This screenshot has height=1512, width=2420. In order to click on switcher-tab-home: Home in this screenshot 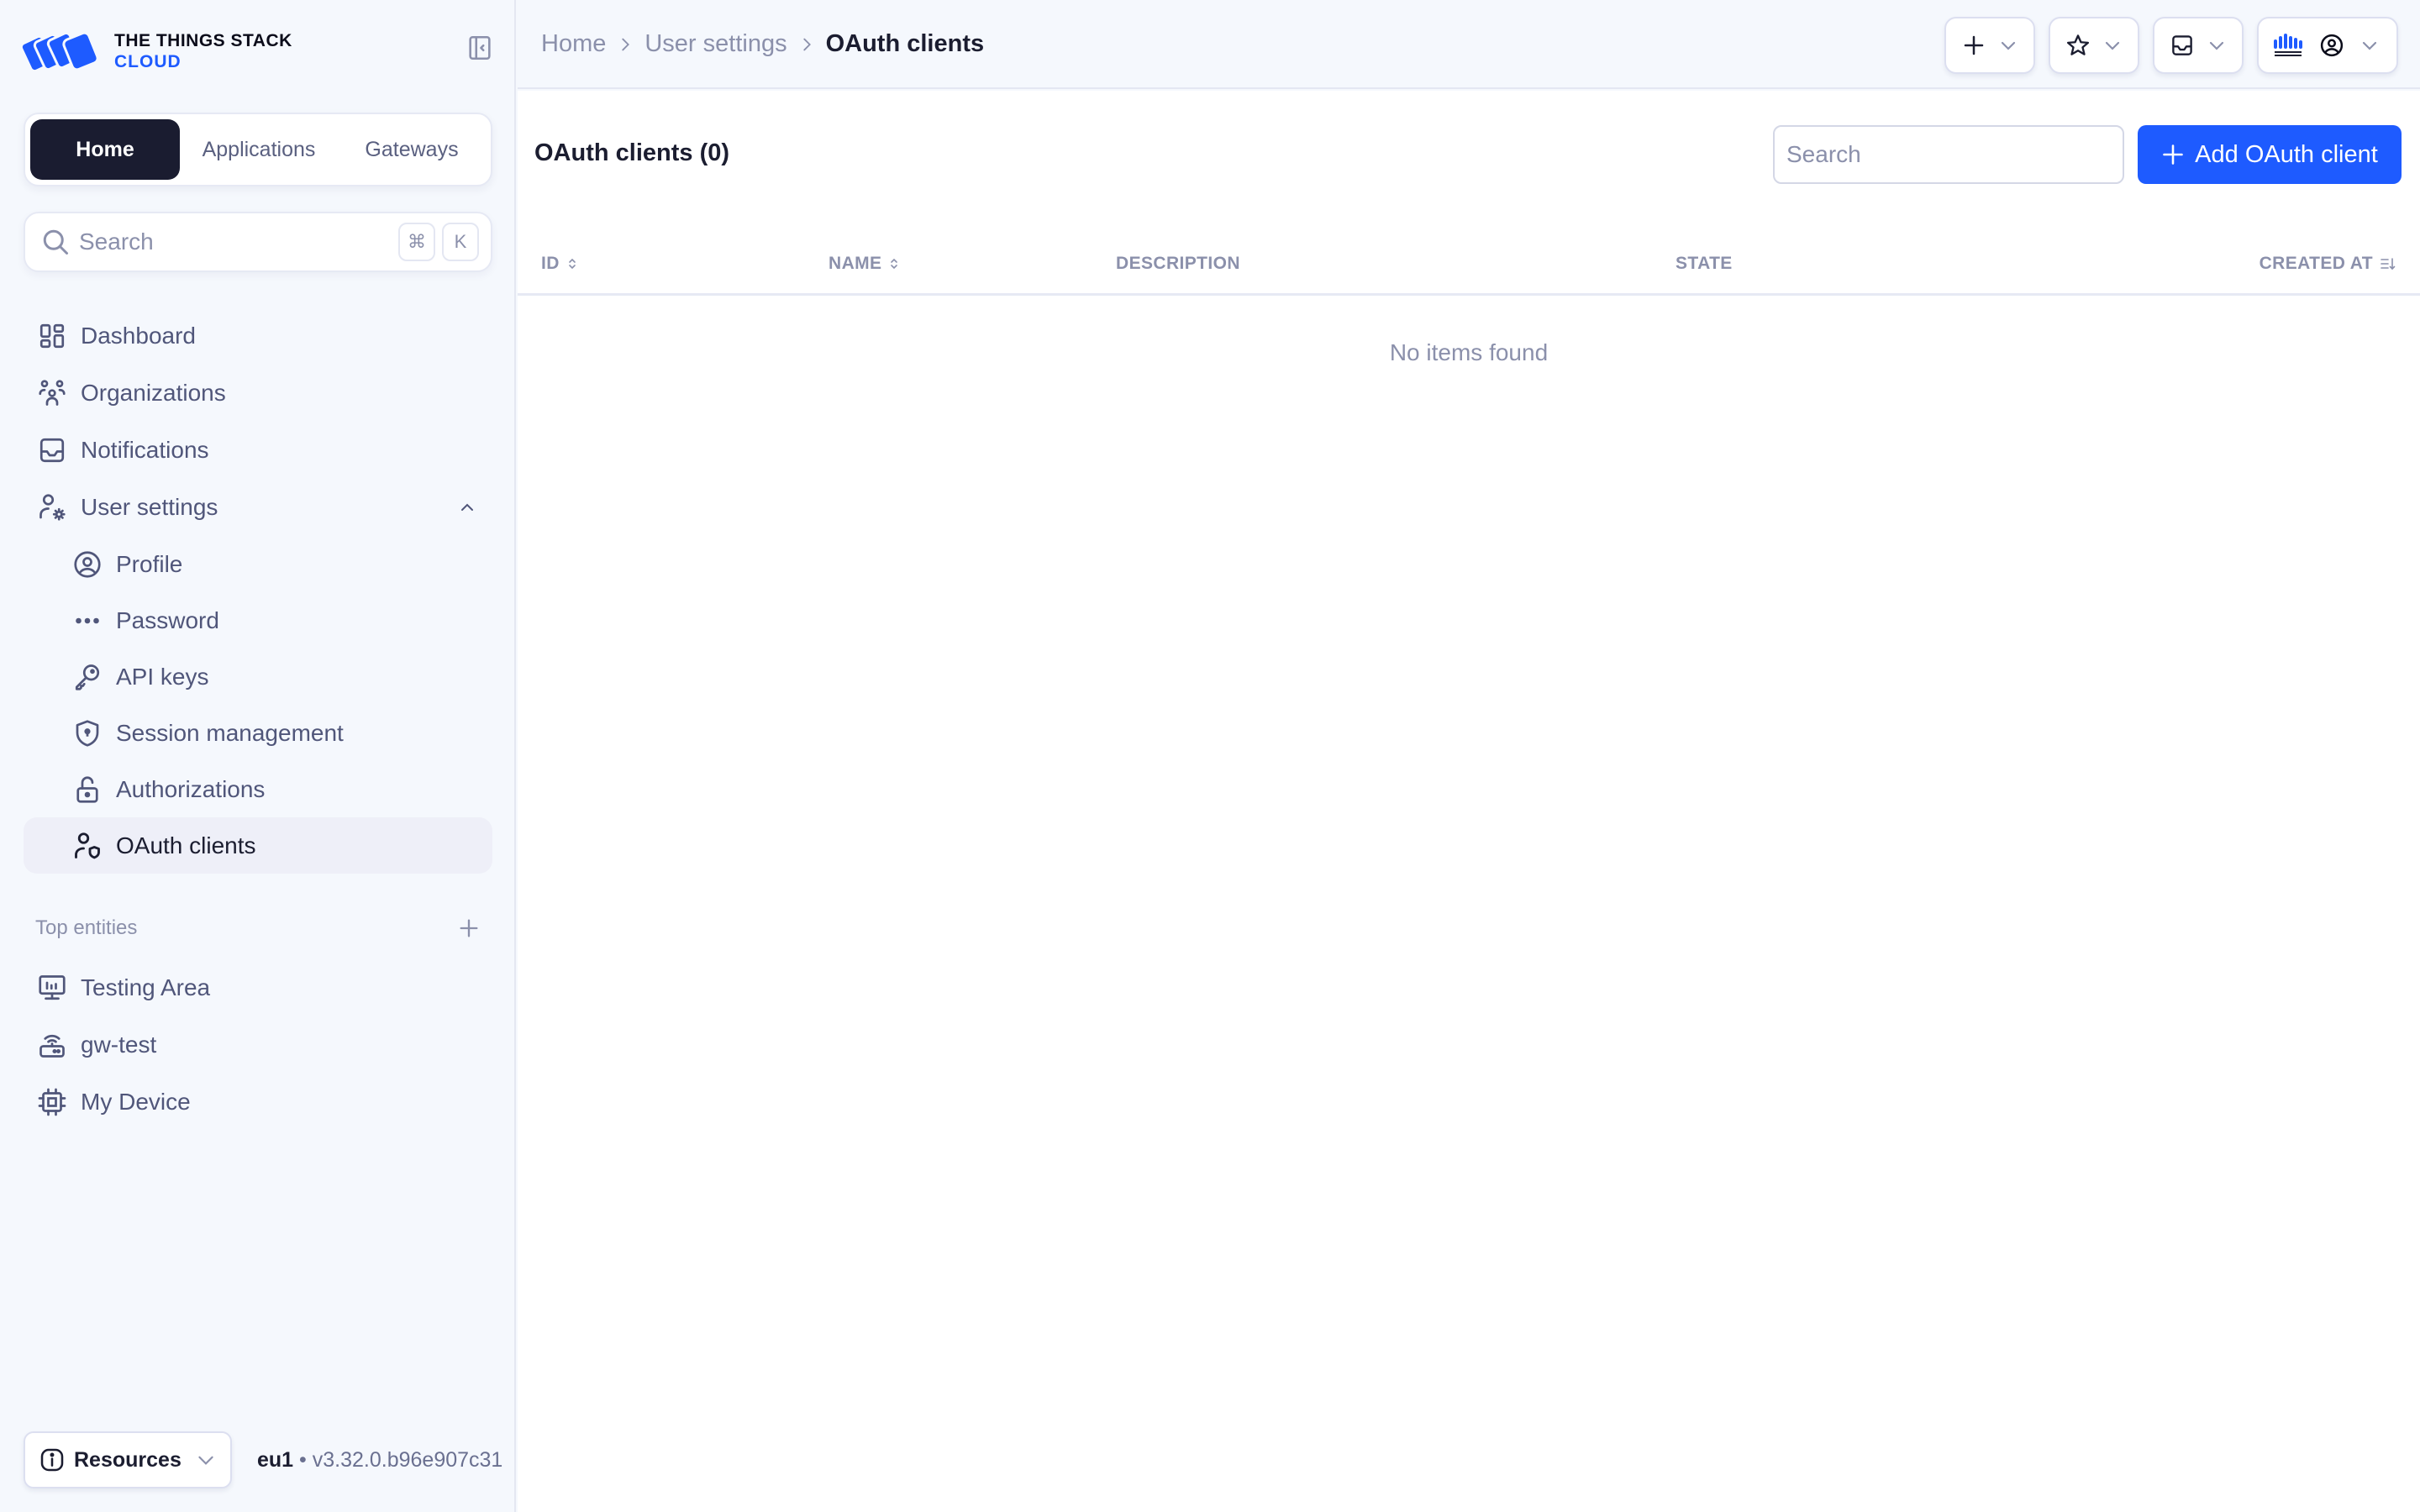, I will do `click(105, 149)`.